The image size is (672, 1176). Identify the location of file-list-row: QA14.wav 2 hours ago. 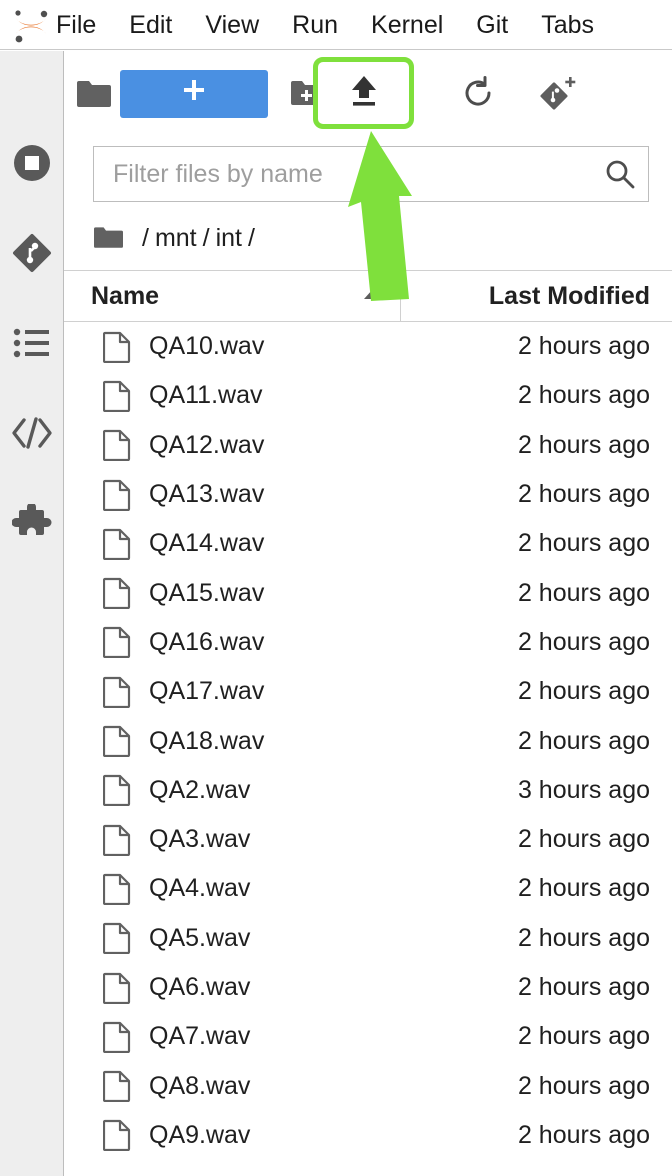
(368, 543).